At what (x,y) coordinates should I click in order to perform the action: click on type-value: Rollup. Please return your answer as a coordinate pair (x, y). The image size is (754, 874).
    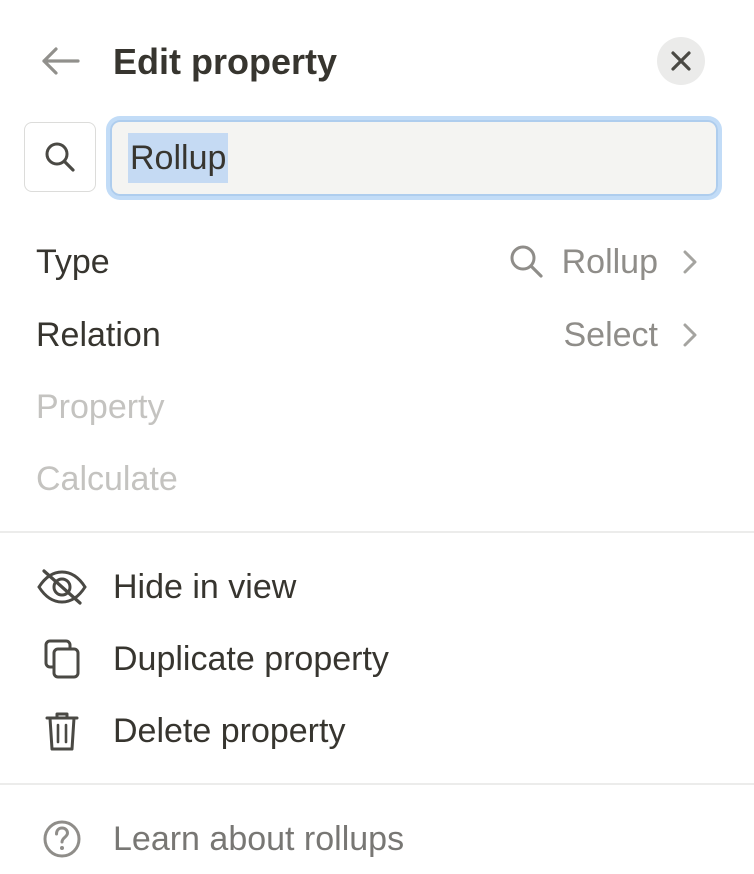
    Looking at the image, I should click on (609, 262).